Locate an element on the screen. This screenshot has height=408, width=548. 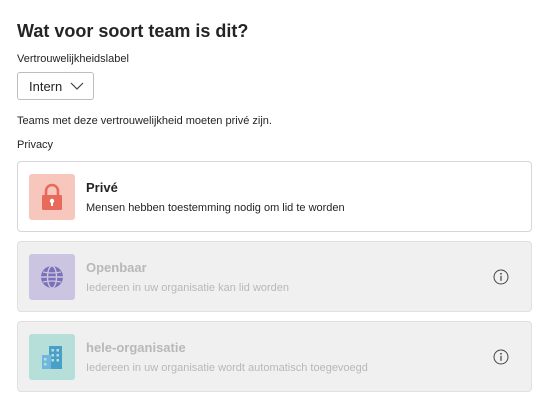
private-title: Privé is located at coordinates (102, 187).